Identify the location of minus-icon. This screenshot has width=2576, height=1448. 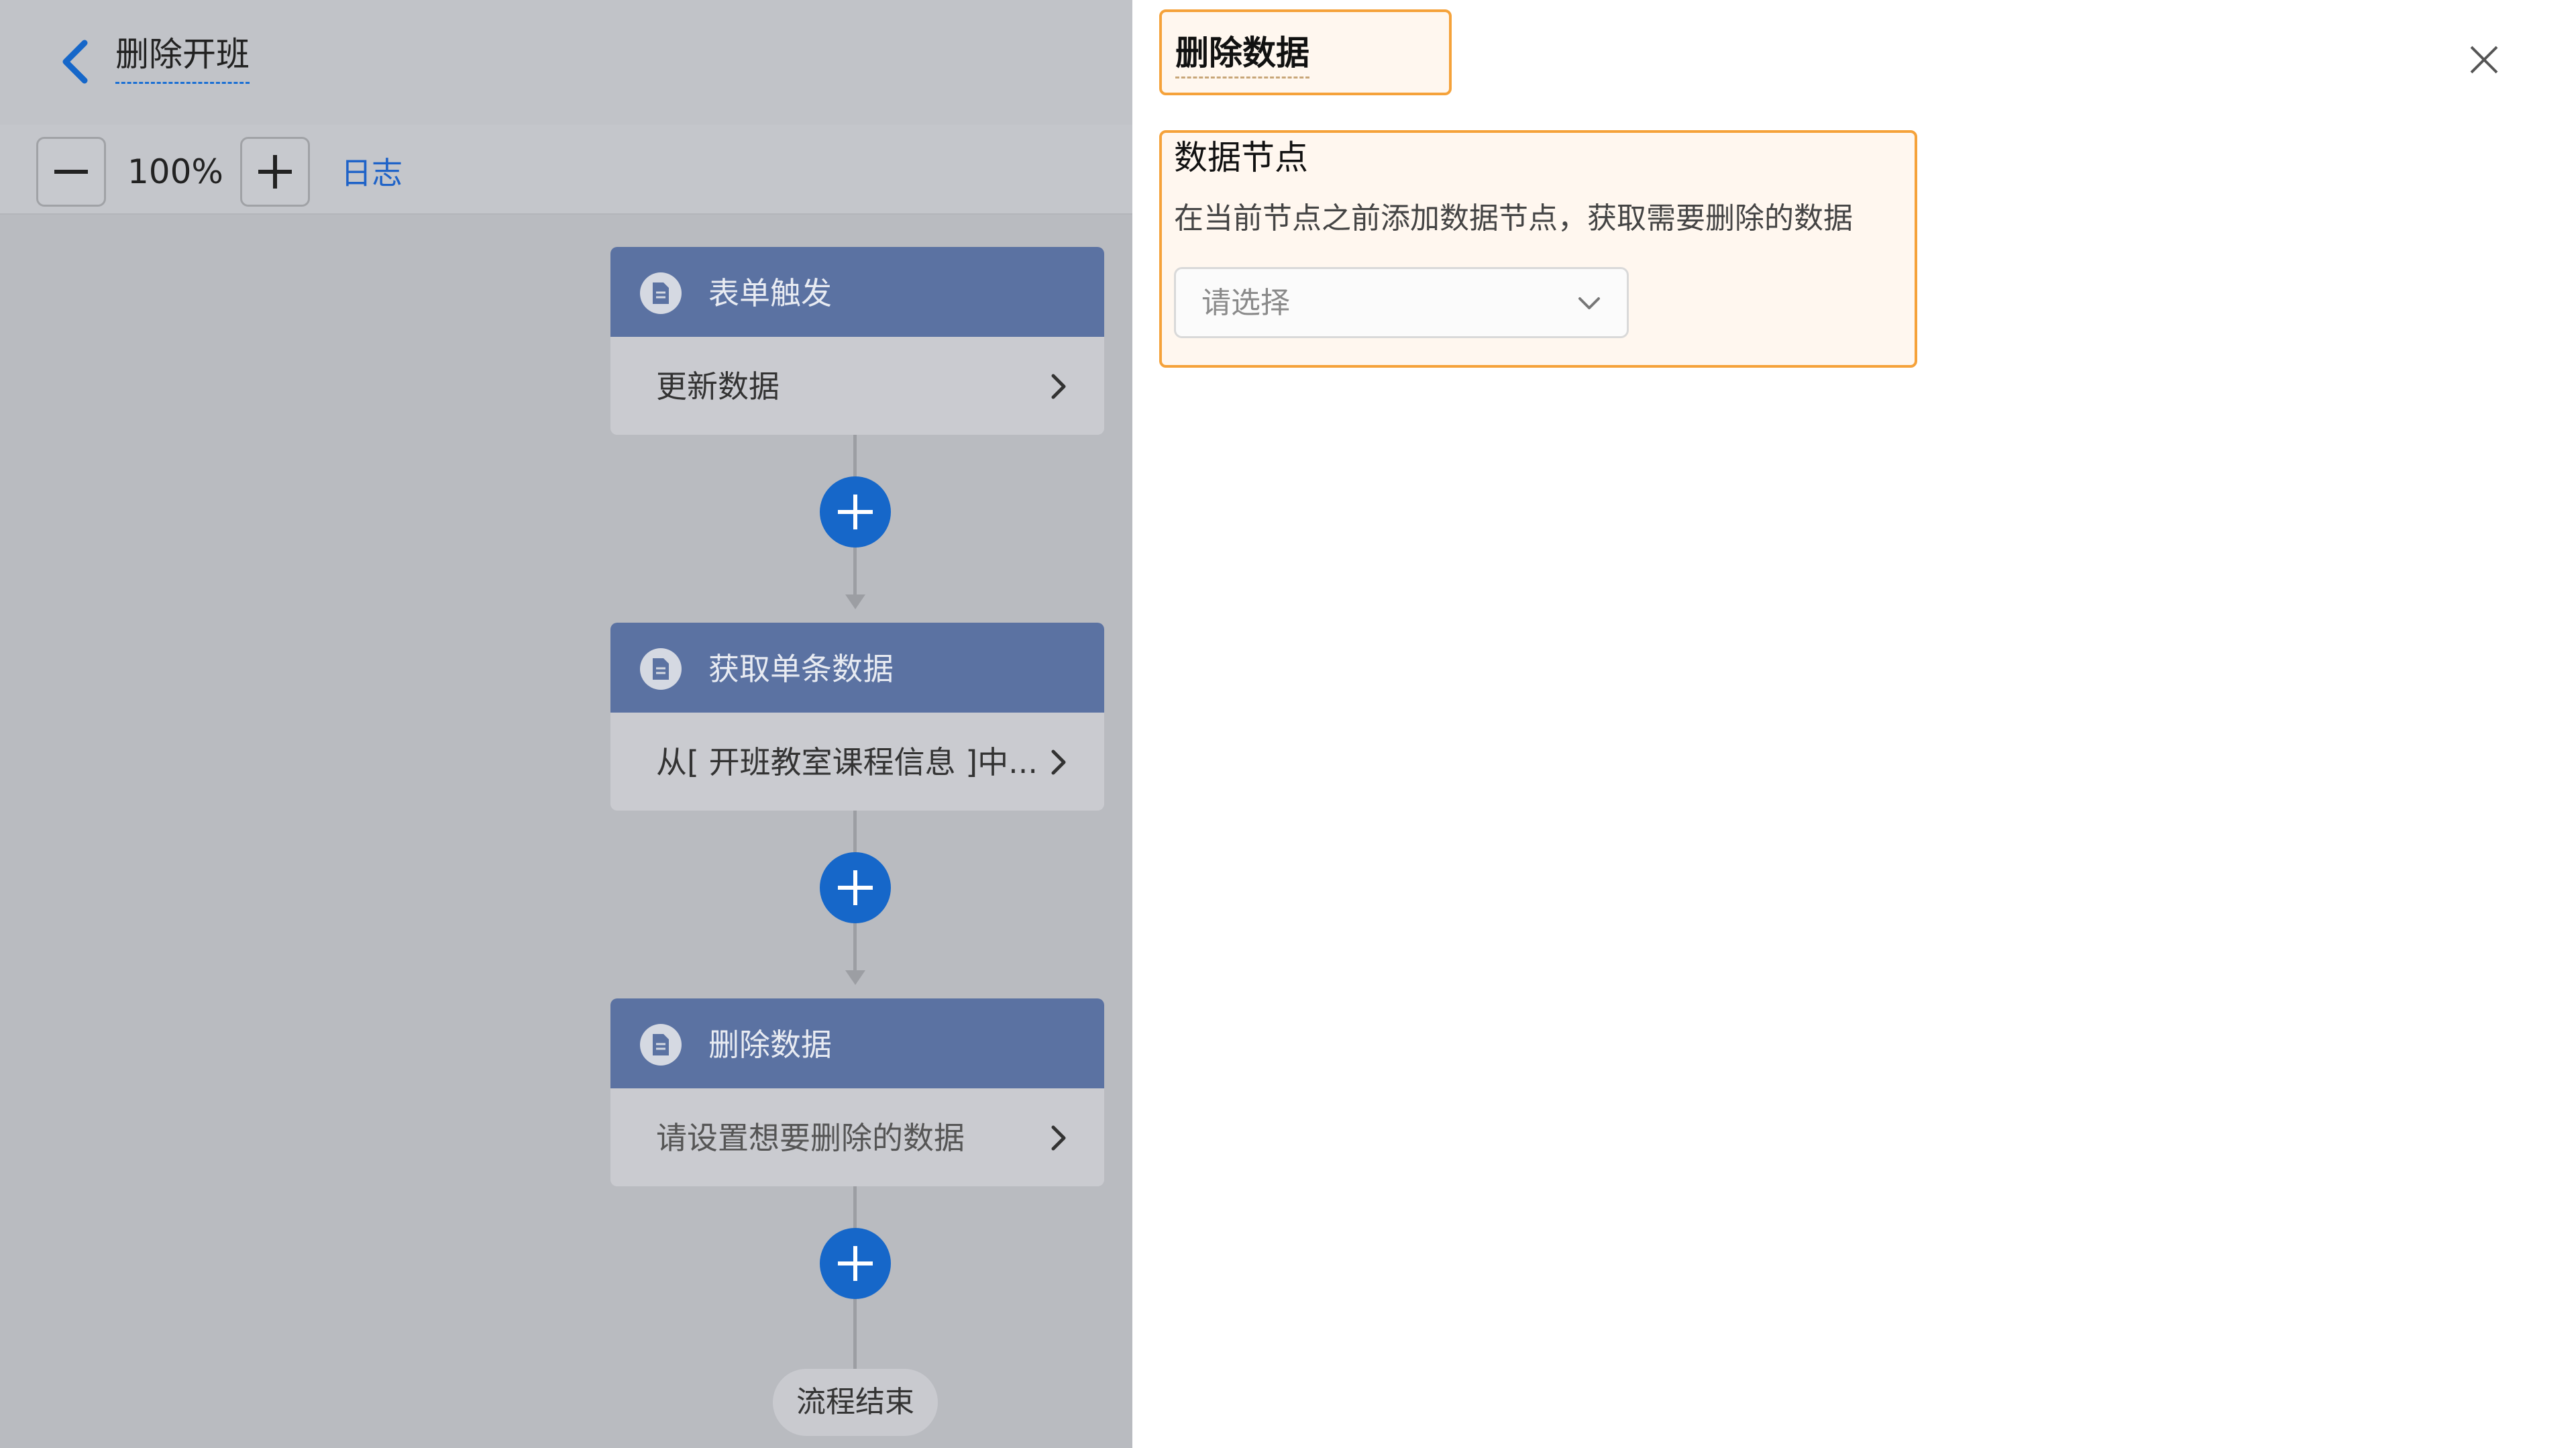
(71, 172).